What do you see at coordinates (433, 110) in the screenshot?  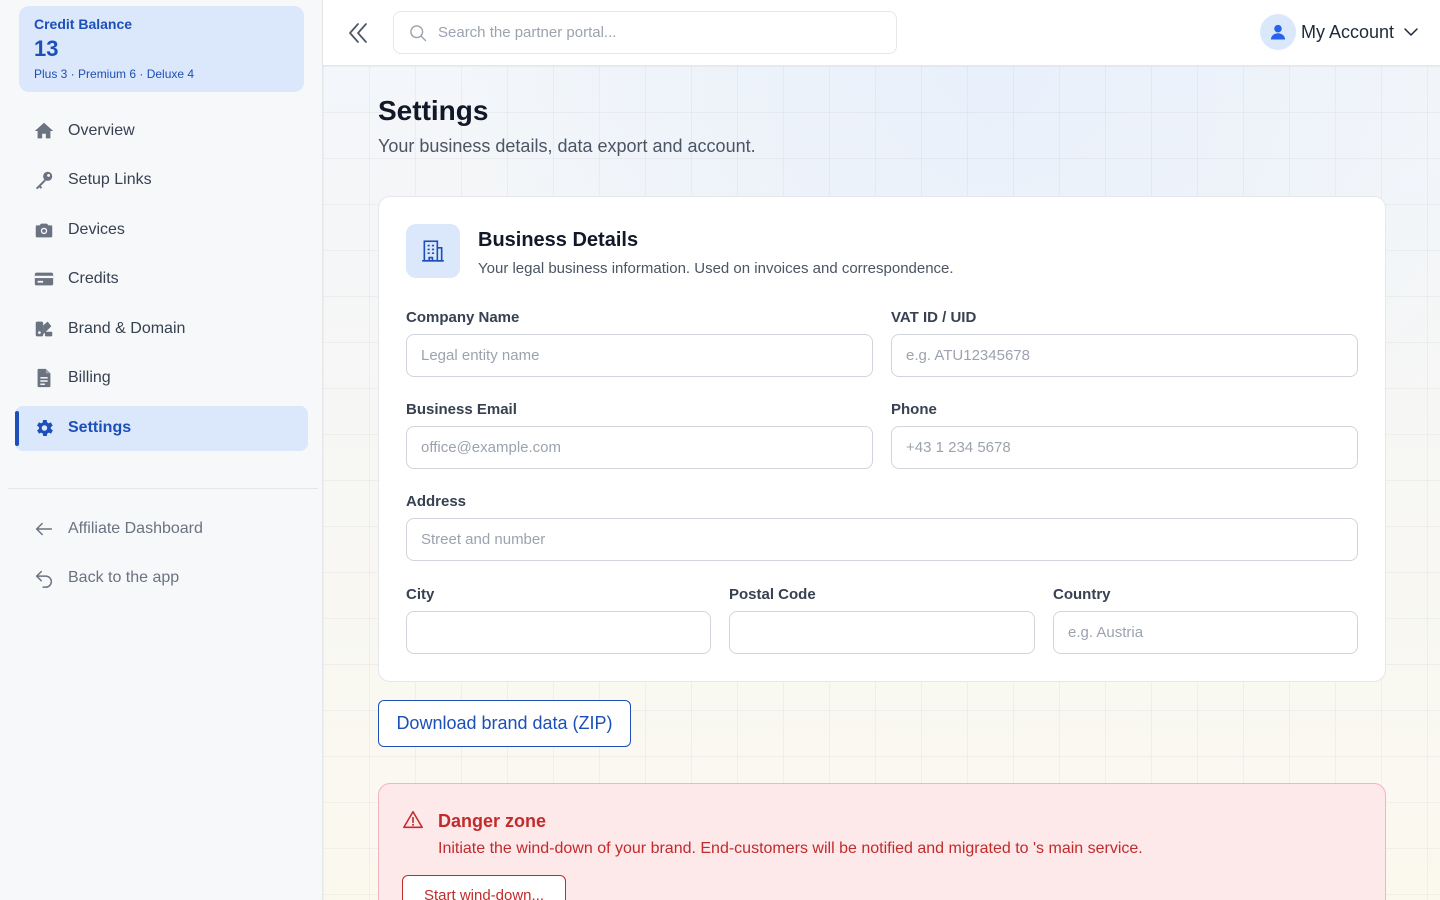 I see `page-title: Settings` at bounding box center [433, 110].